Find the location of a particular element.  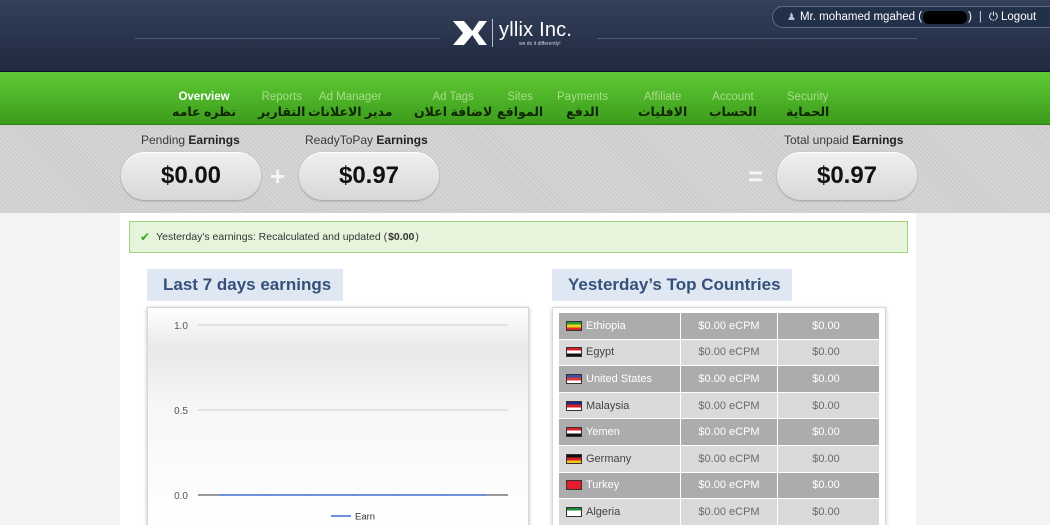

table-row: Turkey $0.00 eCPM $0.00 is located at coordinates (719, 486).